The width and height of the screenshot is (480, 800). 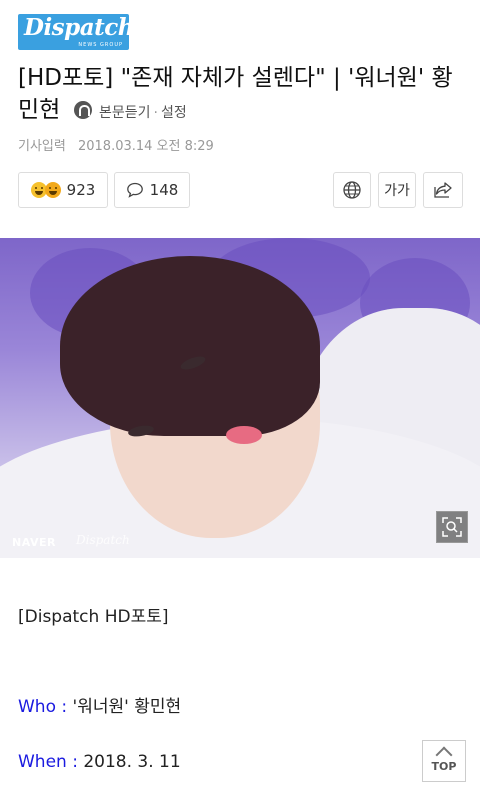 I want to click on article-date: 기사입력 2018.03.14 오전 8:29, so click(x=116, y=144).